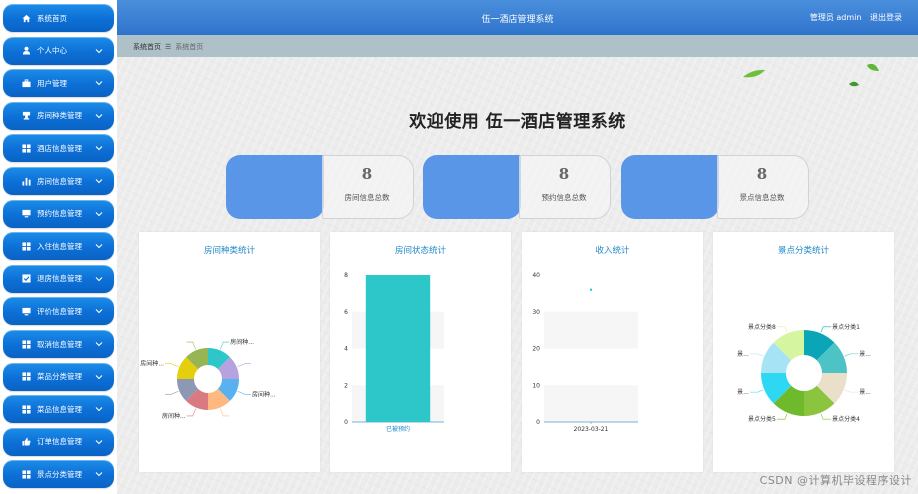  I want to click on breadcrumb-current: 系统首页, so click(189, 47).